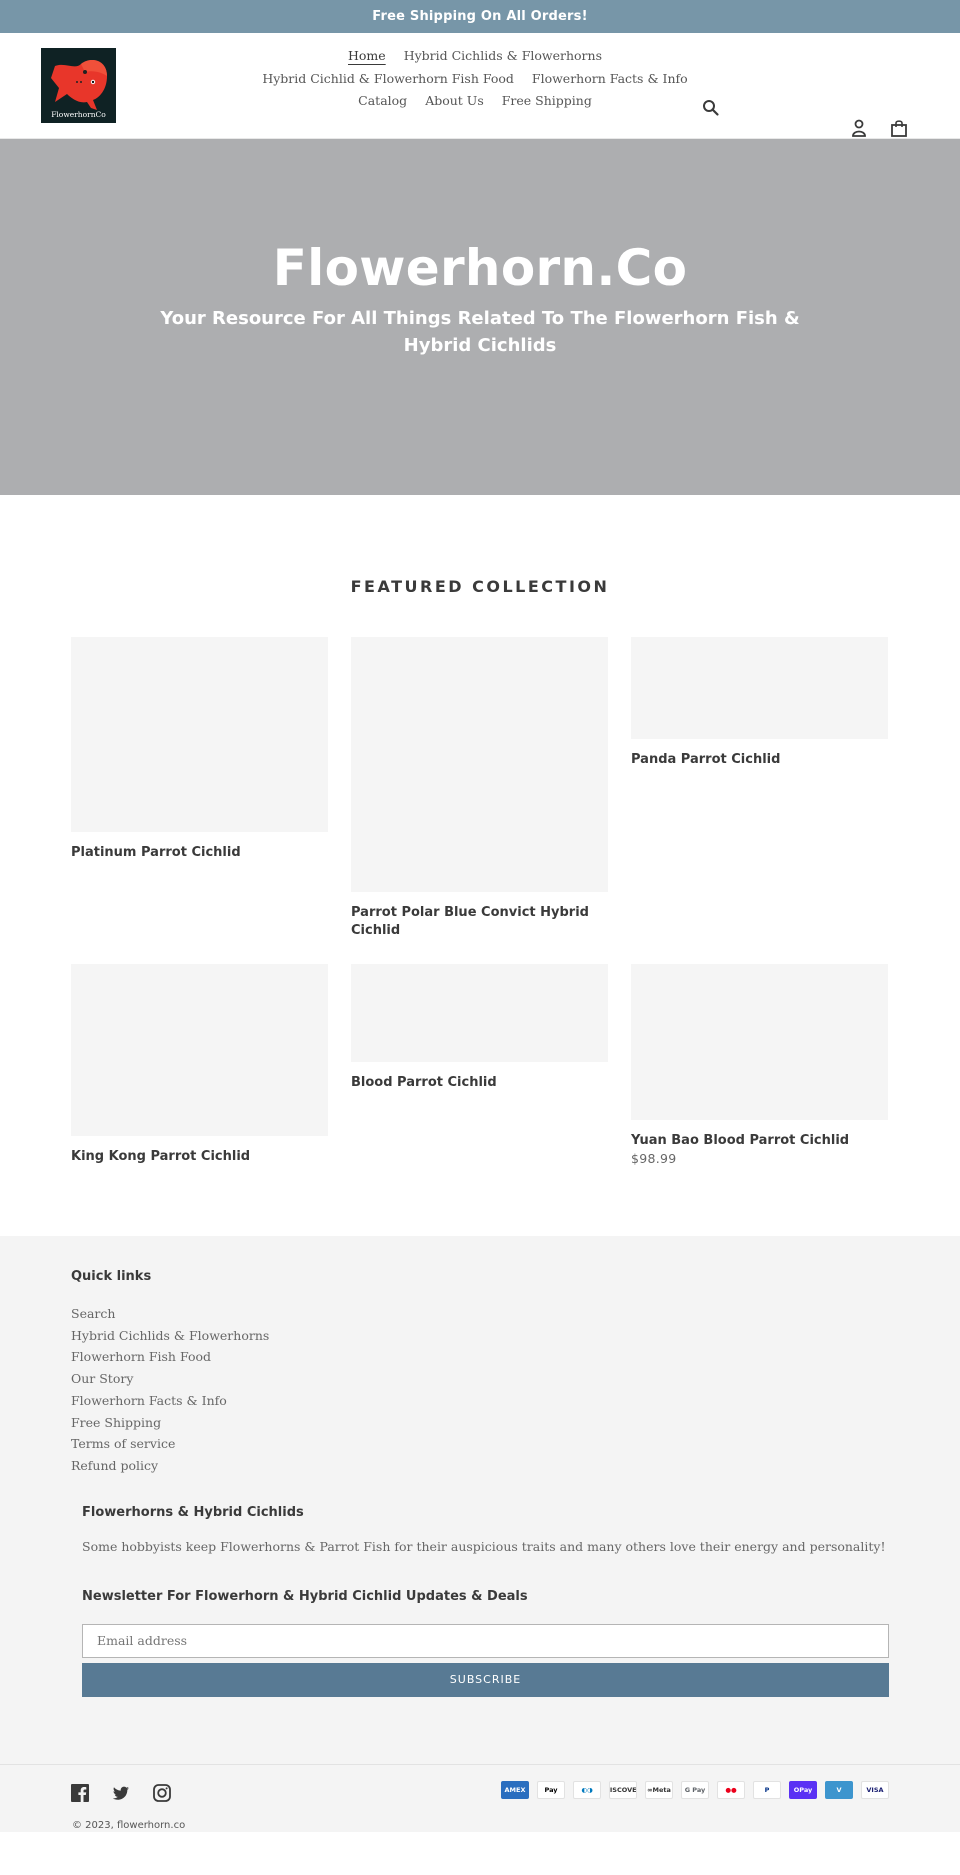 This screenshot has height=1875, width=960. I want to click on product-card: Parrot Polar Blue Convict Hybrid Cichlid, so click(479, 788).